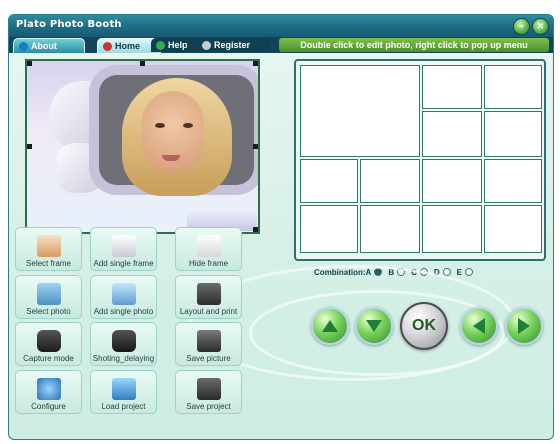  Describe the element at coordinates (208, 294) in the screenshot. I see `printer-icon` at that location.